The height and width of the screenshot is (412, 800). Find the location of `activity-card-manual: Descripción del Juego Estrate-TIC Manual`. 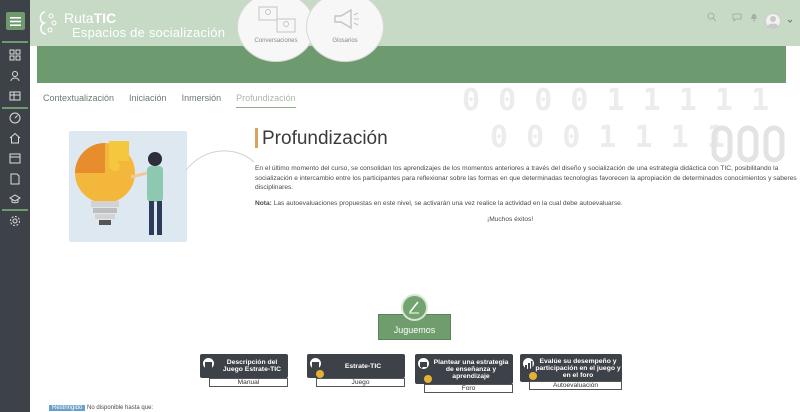

activity-card-manual: Descripción del Juego Estrate-TIC Manual is located at coordinates (244, 374).